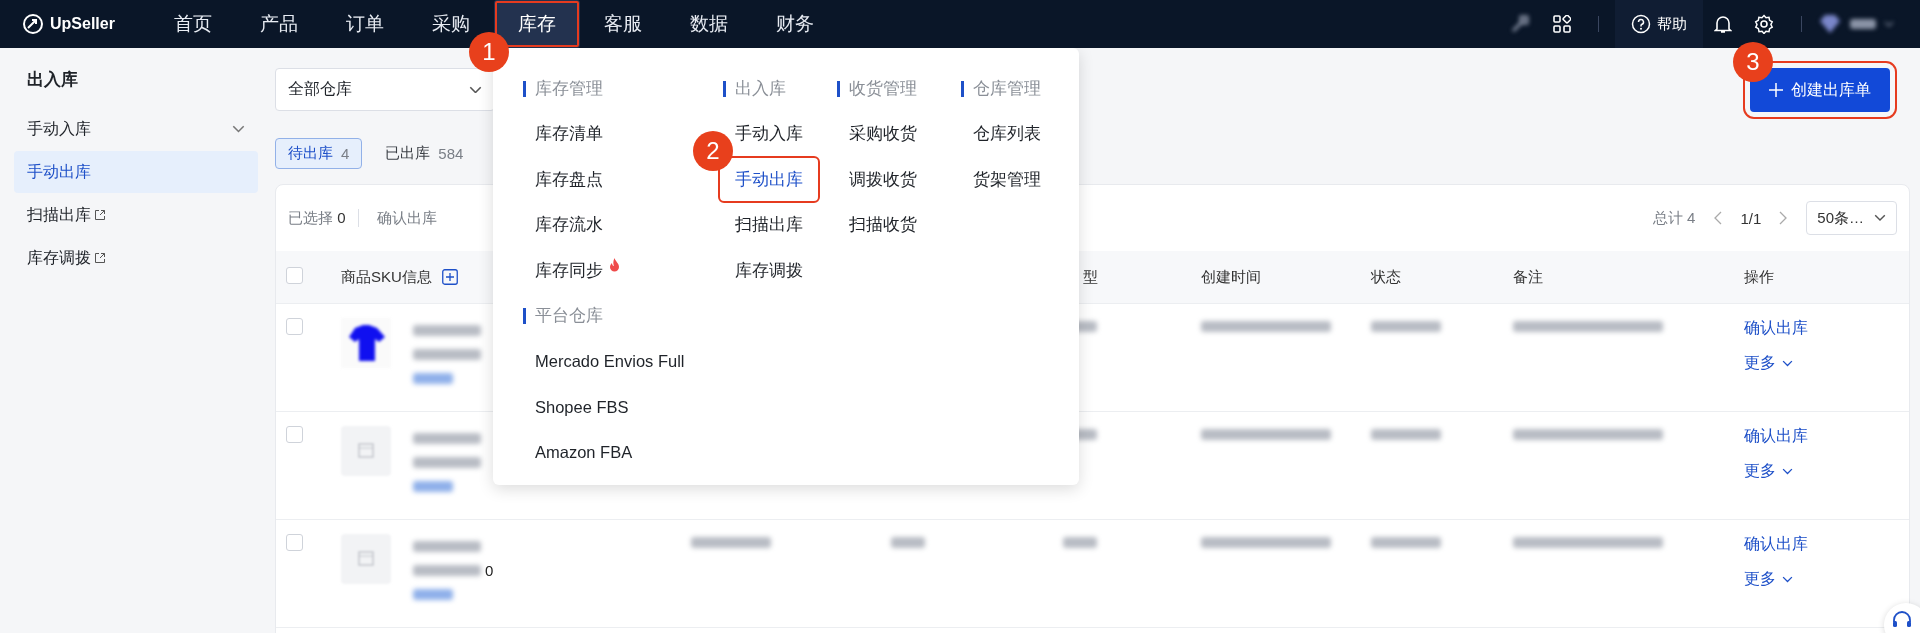 This screenshot has height=633, width=1920. Describe the element at coordinates (385, 89) in the screenshot. I see `warehouse-select: 全部仓库` at that location.